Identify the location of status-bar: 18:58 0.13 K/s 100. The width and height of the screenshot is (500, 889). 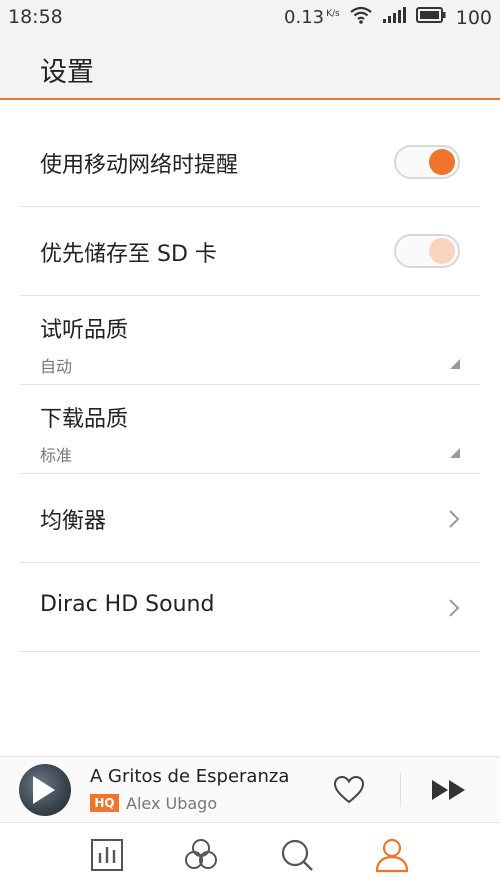
(250, 18).